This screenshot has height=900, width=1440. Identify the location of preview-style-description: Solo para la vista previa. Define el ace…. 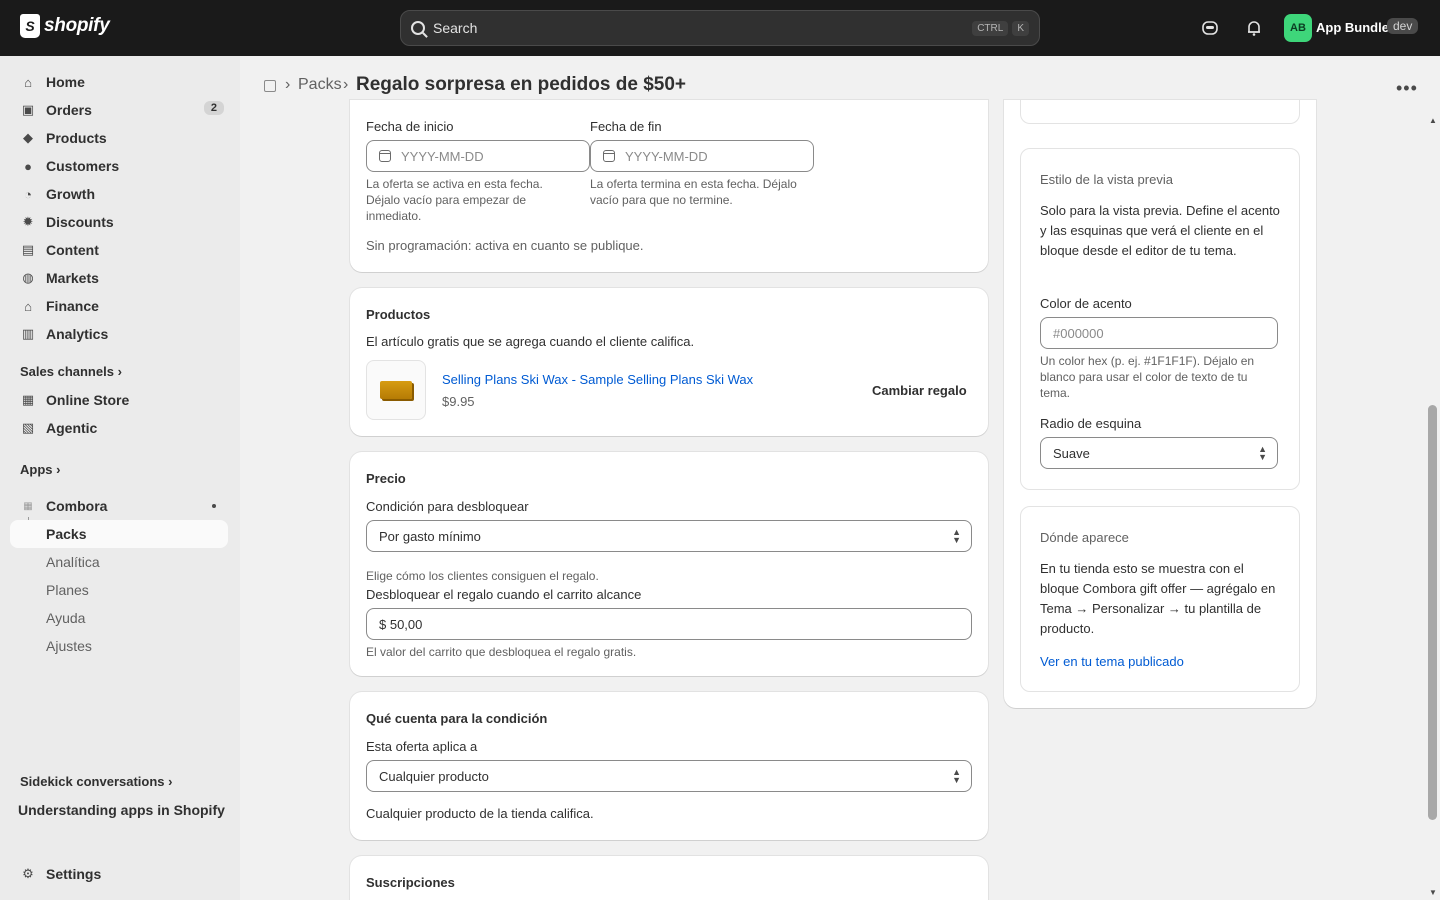
(1160, 230).